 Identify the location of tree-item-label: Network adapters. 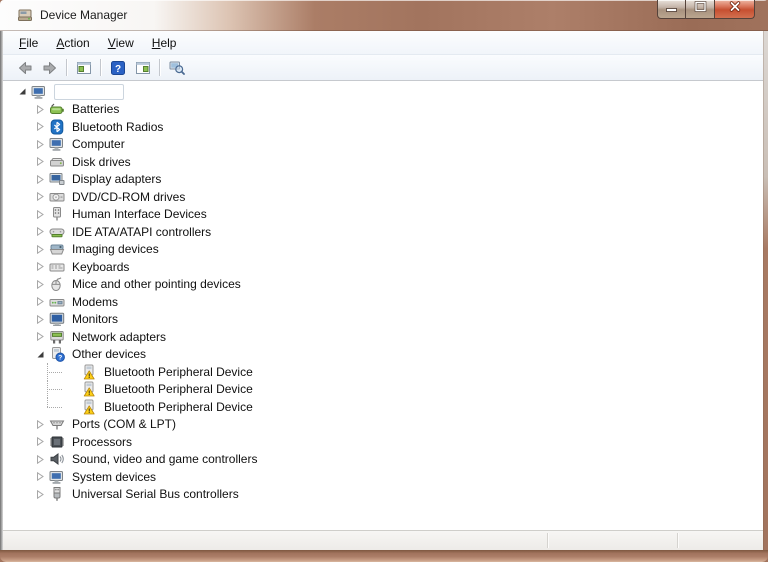
(119, 337).